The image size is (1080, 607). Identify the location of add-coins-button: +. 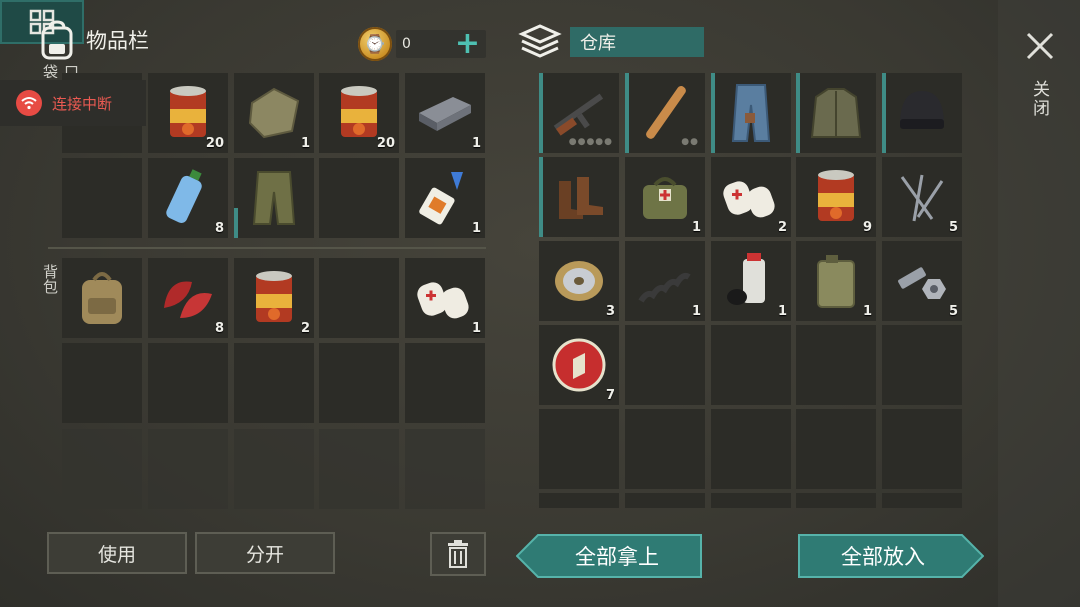
(467, 44).